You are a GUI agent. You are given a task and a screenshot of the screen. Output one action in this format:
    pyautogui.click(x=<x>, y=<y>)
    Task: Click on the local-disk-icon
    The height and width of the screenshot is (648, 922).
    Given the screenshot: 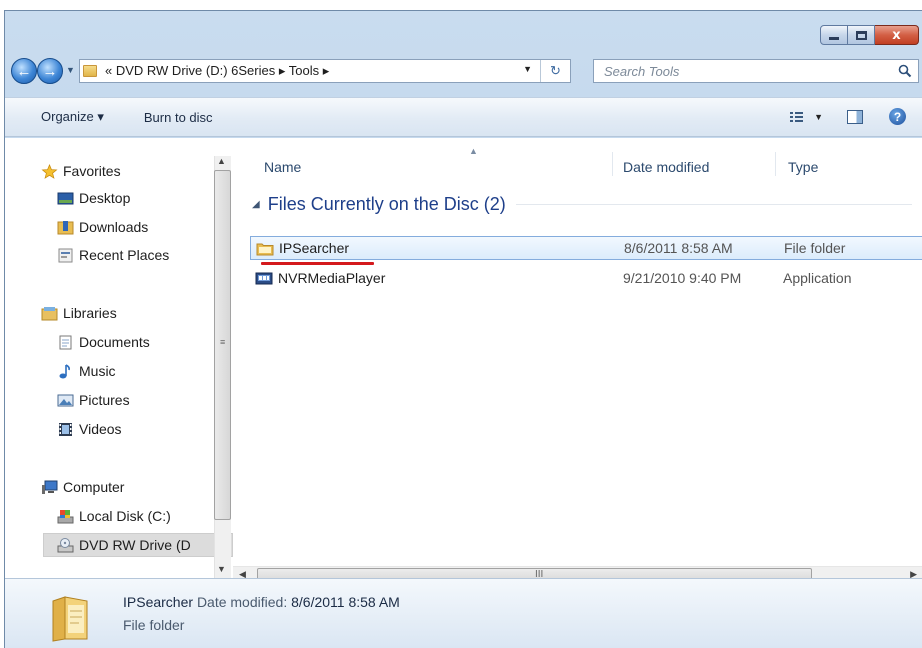 What is the action you would take?
    pyautogui.click(x=65, y=516)
    